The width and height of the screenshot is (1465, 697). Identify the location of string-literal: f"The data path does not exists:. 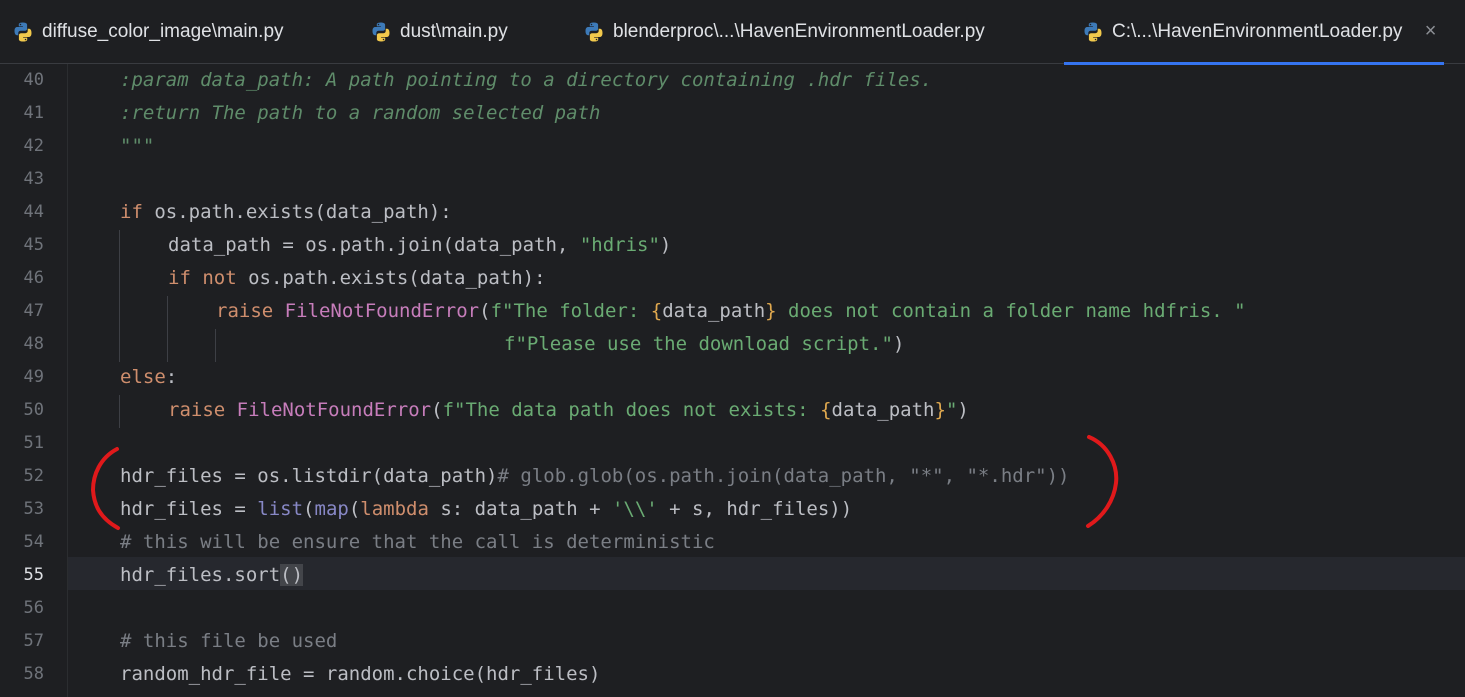
(631, 410).